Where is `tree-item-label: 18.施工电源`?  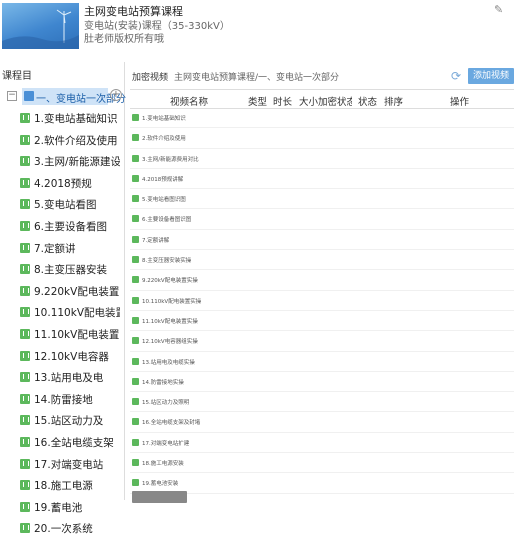 tree-item-label: 18.施工电源 is located at coordinates (63, 486).